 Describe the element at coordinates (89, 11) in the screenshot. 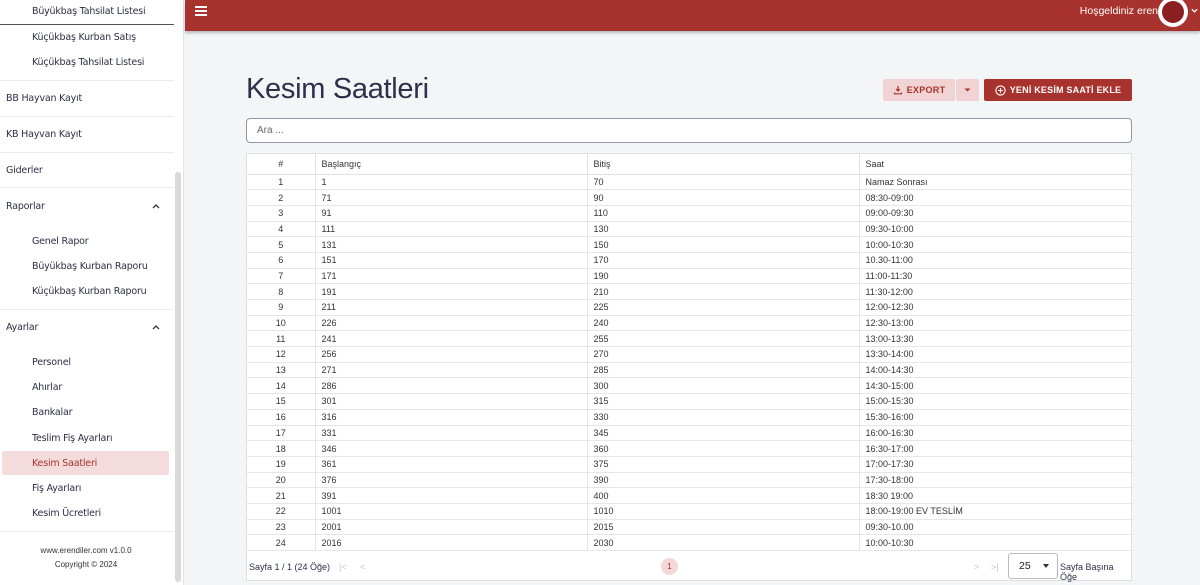

I see `sidebar-item-buyukbas-tahsilat: Büyükbaş Tahsilat Listesi` at that location.